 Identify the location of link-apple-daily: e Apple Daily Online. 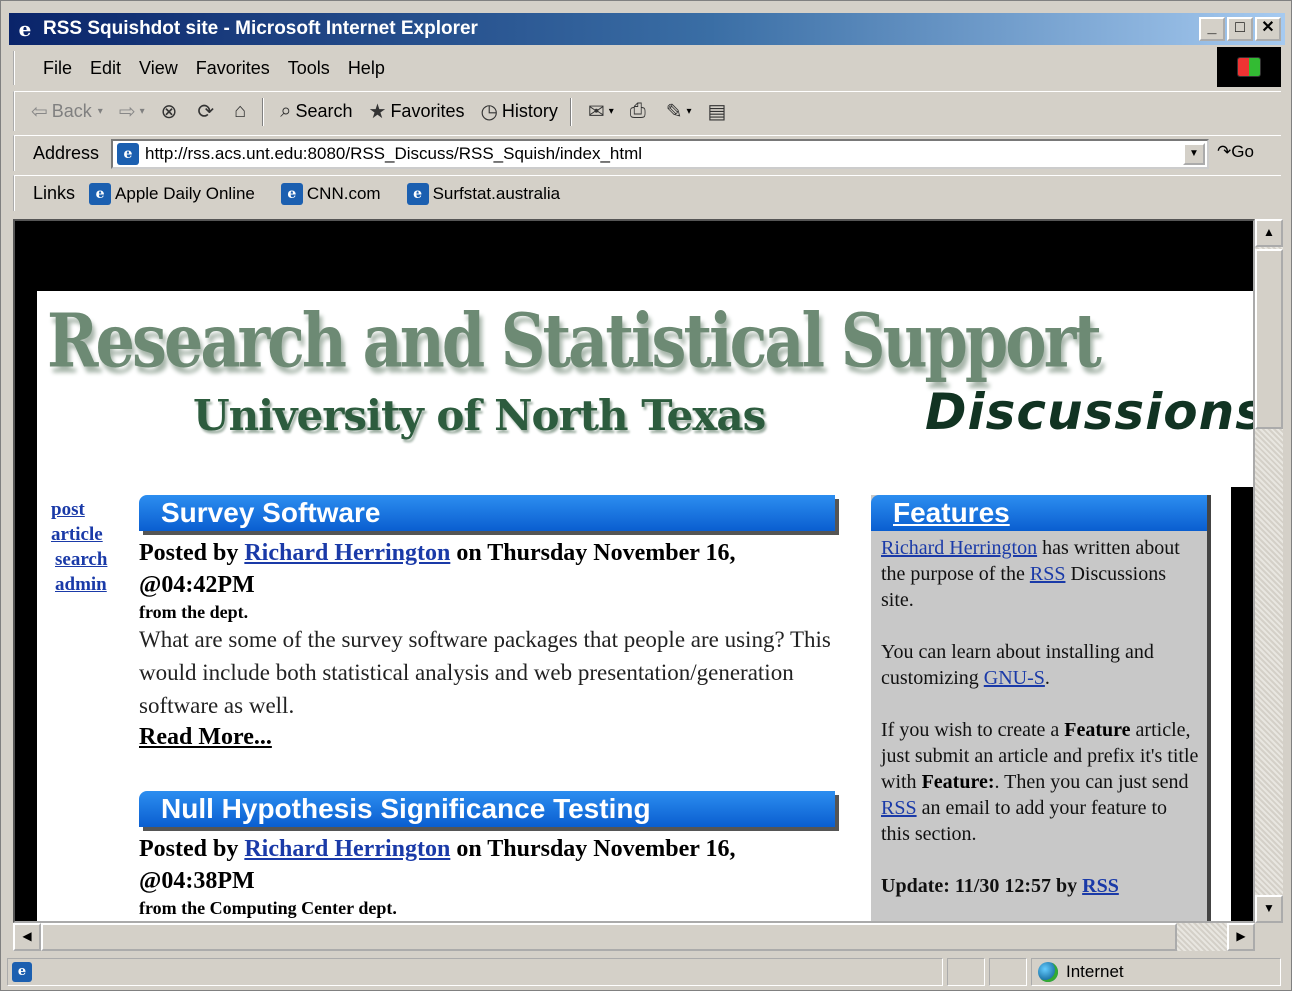
(172, 193).